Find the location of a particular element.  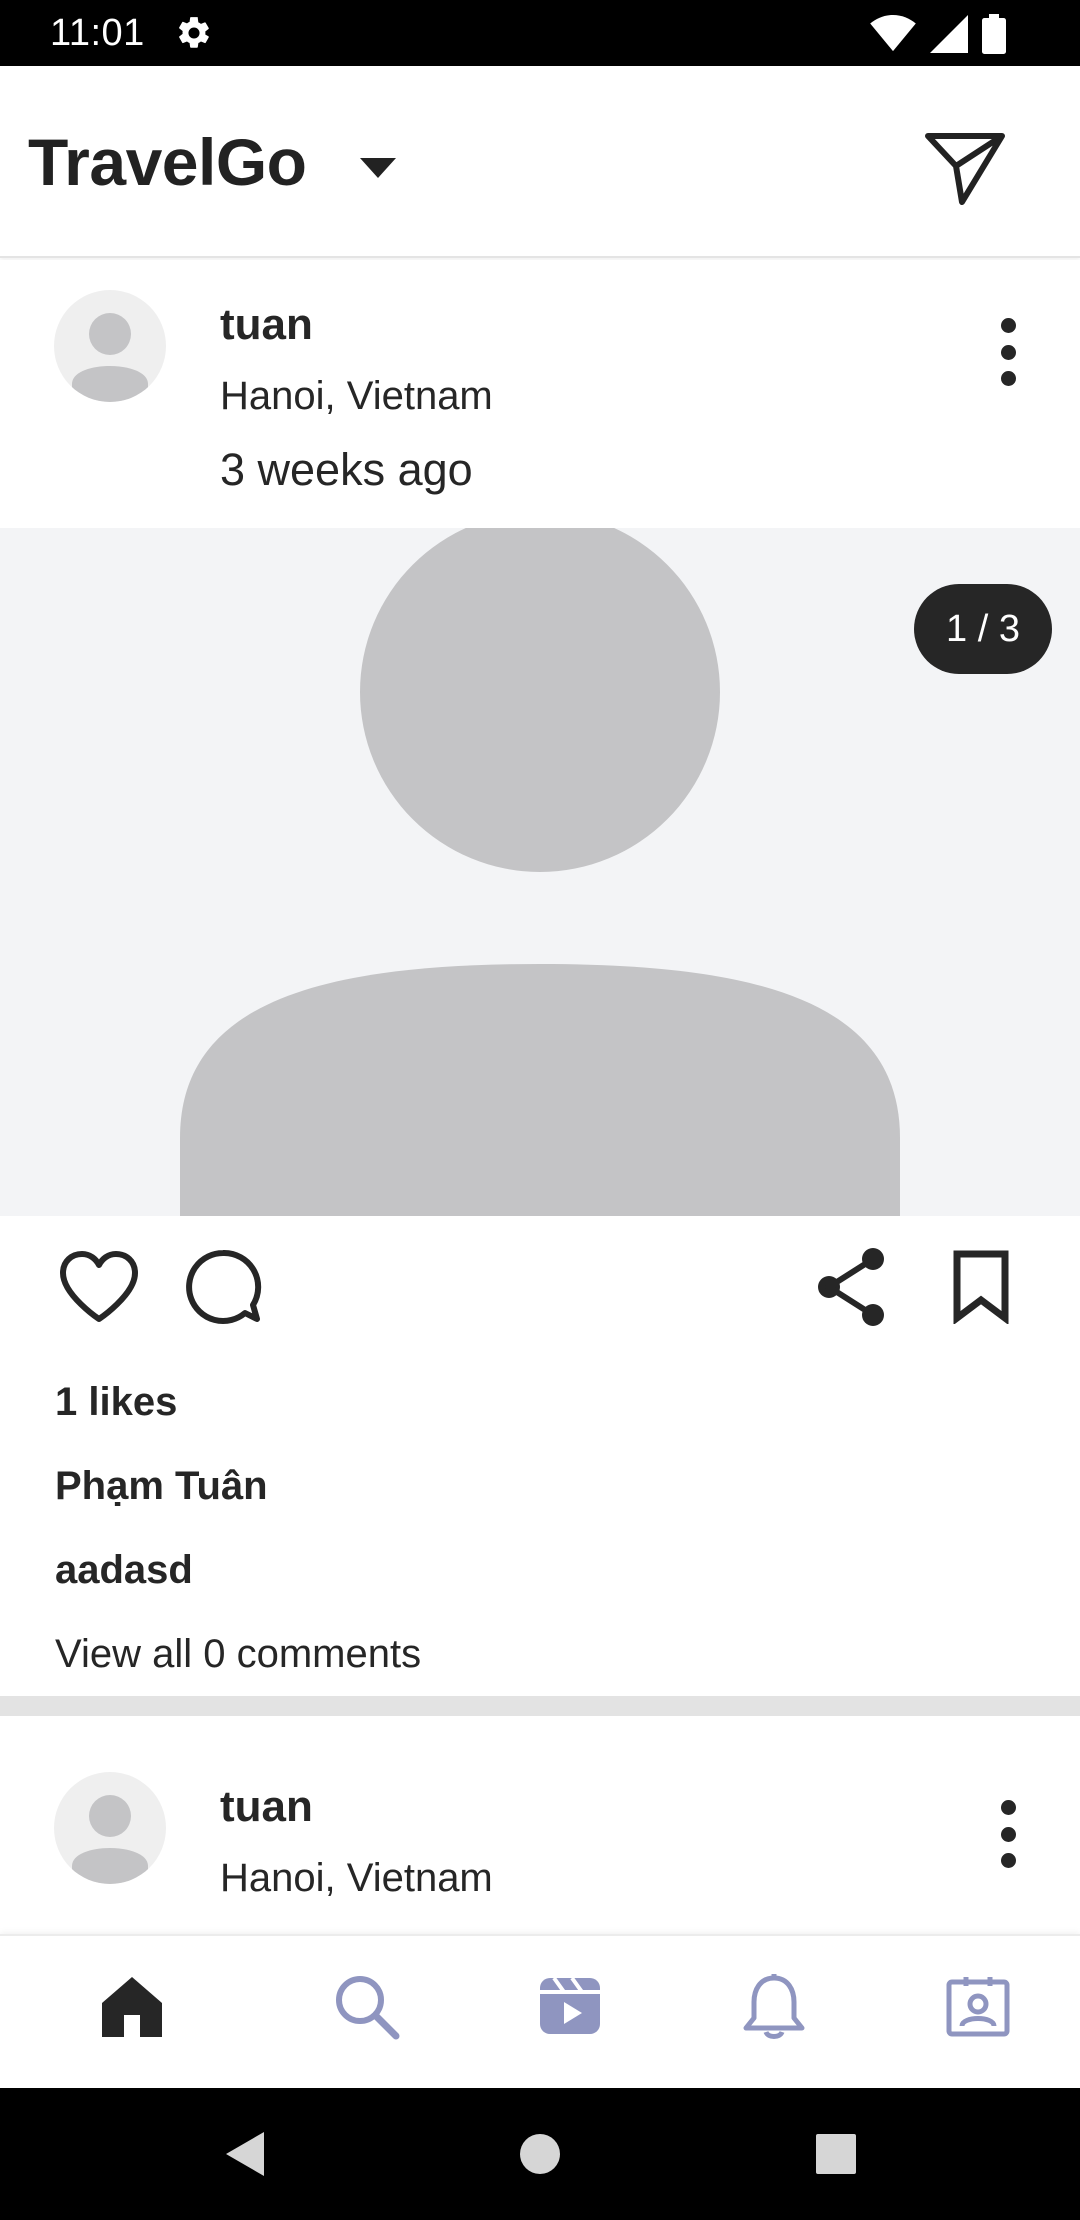

wifi-icon is located at coordinates (893, 36).